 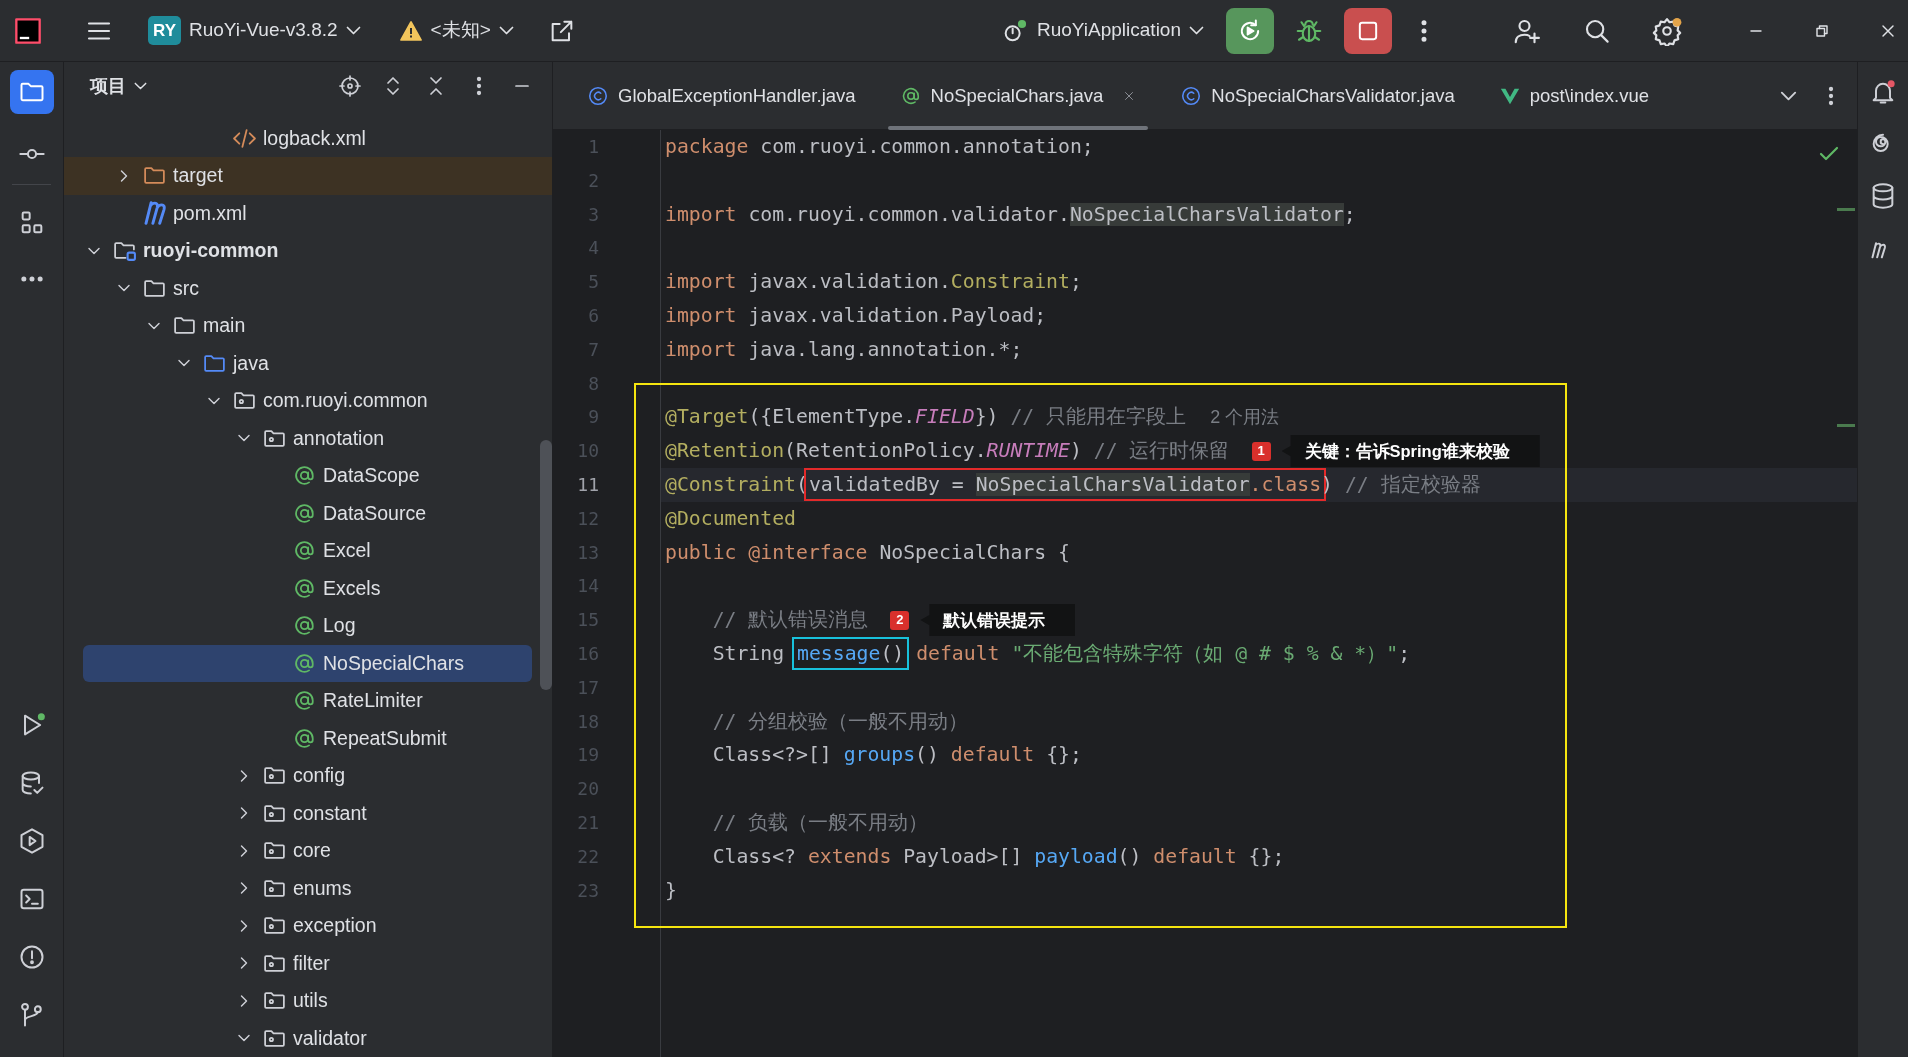 What do you see at coordinates (307, 813) in the screenshot?
I see `tree-item: constant` at bounding box center [307, 813].